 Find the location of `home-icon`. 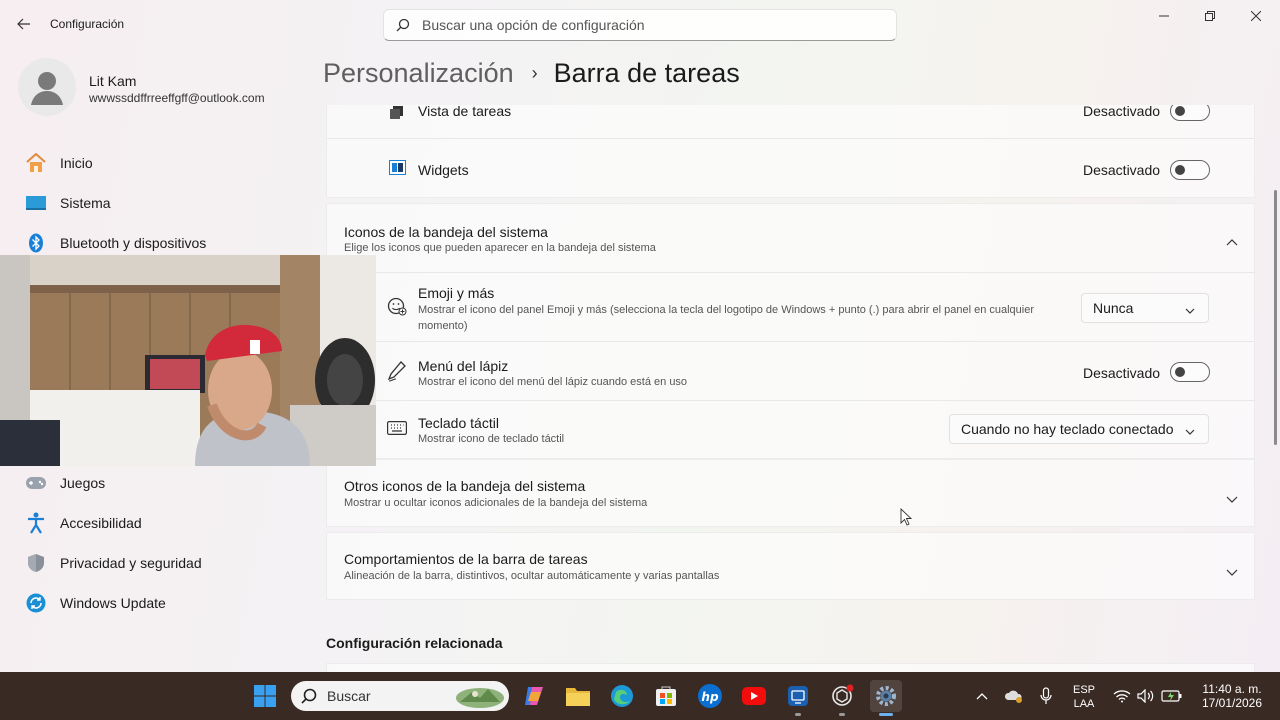

home-icon is located at coordinates (36, 163).